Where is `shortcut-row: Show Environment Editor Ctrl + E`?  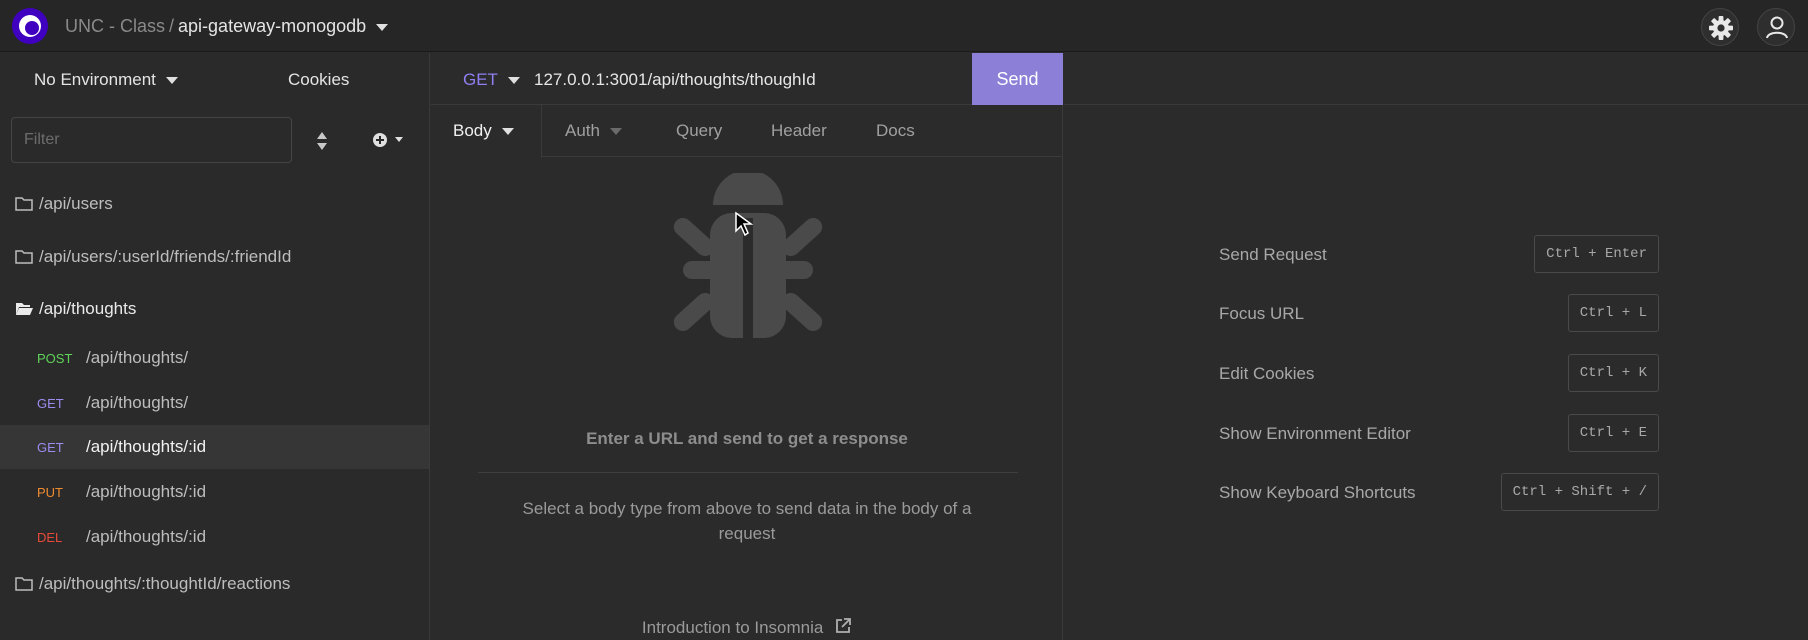 shortcut-row: Show Environment Editor Ctrl + E is located at coordinates (1439, 433).